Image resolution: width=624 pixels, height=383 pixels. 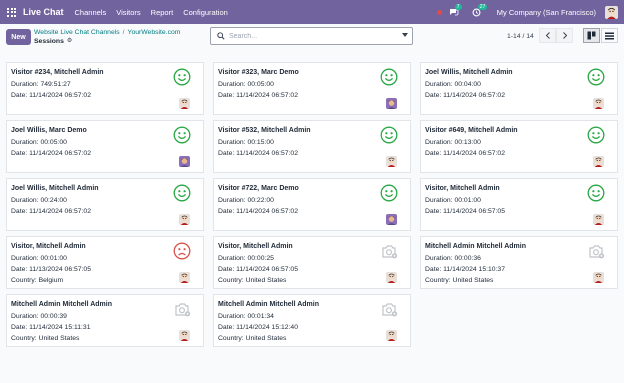 What do you see at coordinates (154, 32) in the screenshot?
I see `breadcrumb-website-link: YourWebsite.com` at bounding box center [154, 32].